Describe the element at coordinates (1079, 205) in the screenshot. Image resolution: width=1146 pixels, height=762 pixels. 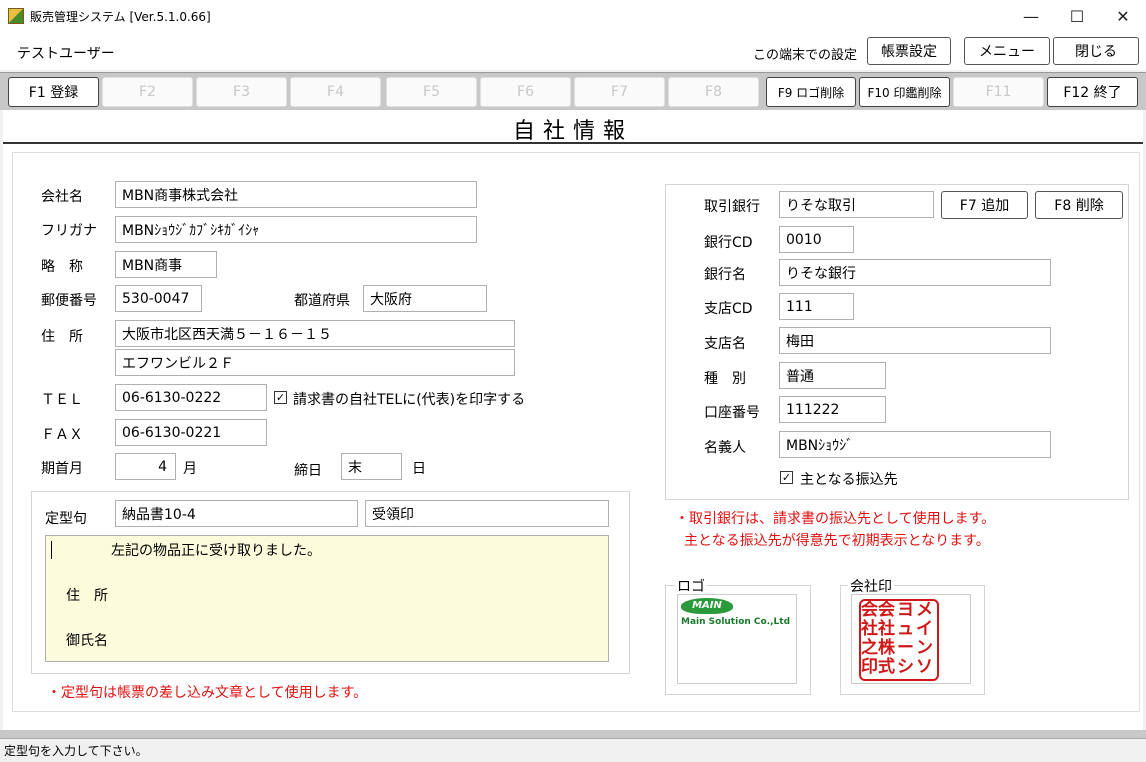
I see `delete-bank-button: F8 削除` at that location.